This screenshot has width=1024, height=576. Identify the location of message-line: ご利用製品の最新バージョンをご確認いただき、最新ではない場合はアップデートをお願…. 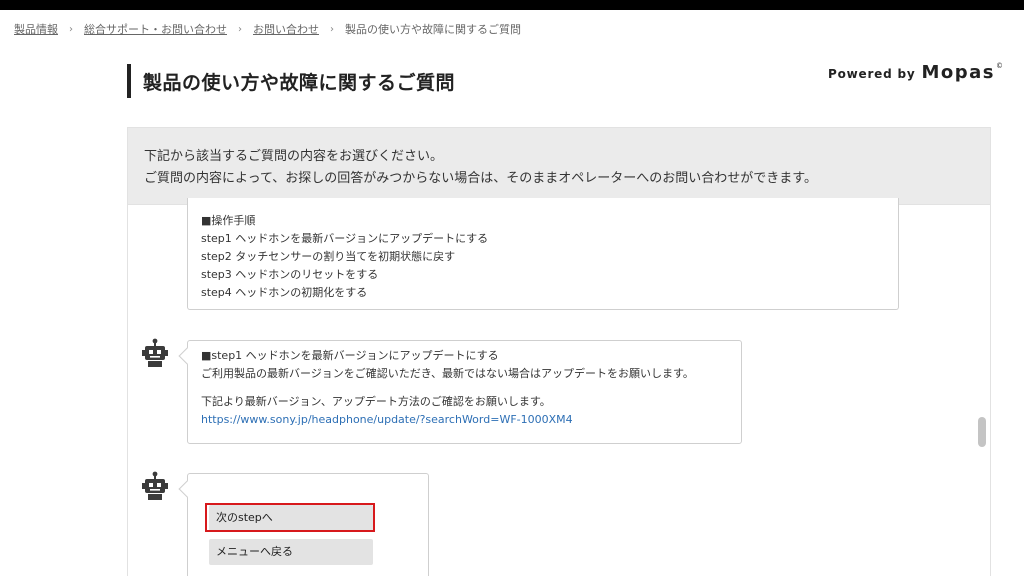
(447, 373).